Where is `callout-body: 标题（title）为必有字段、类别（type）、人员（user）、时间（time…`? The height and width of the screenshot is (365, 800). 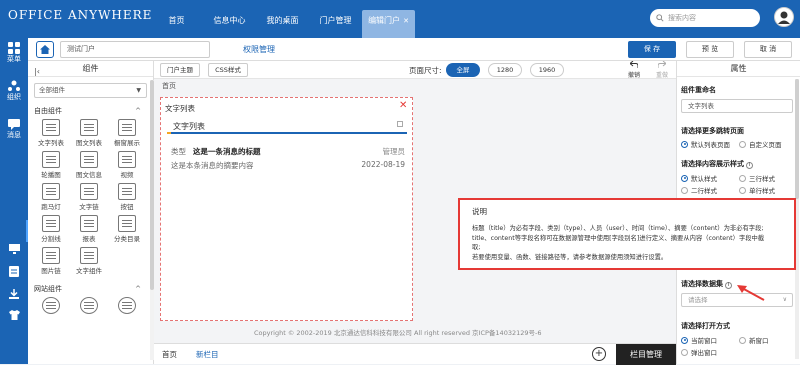
callout-body: 标题（title）为必有字段、类别（type）、人员（user）、时间（time… is located at coordinates (631, 243).